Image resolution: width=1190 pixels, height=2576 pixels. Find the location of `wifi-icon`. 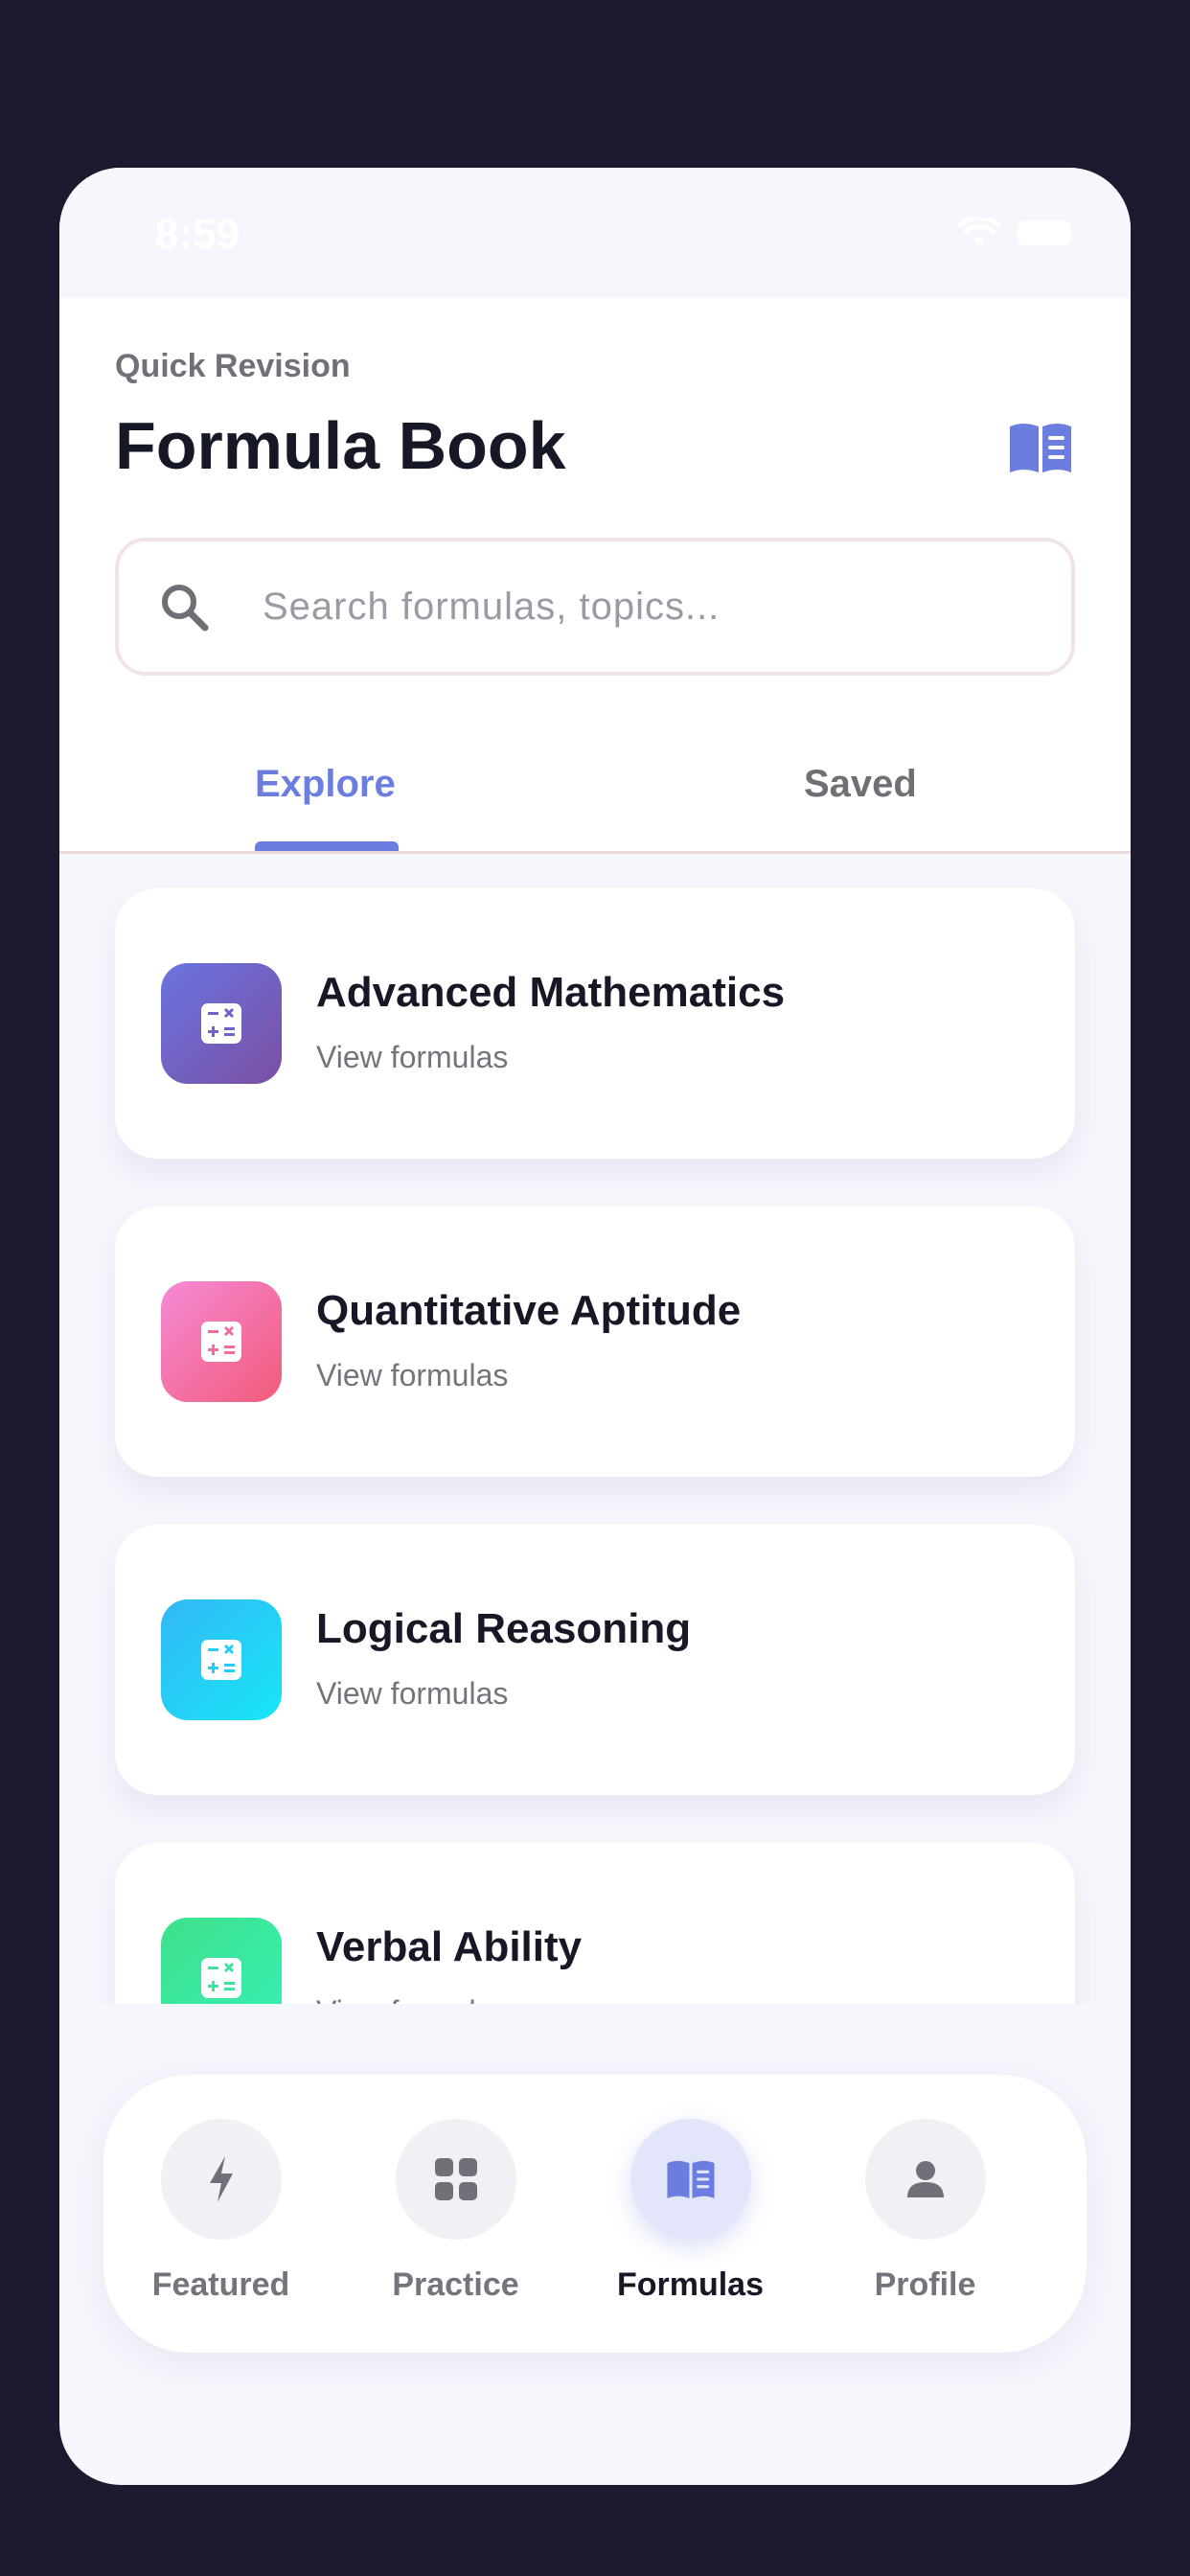

wifi-icon is located at coordinates (979, 232).